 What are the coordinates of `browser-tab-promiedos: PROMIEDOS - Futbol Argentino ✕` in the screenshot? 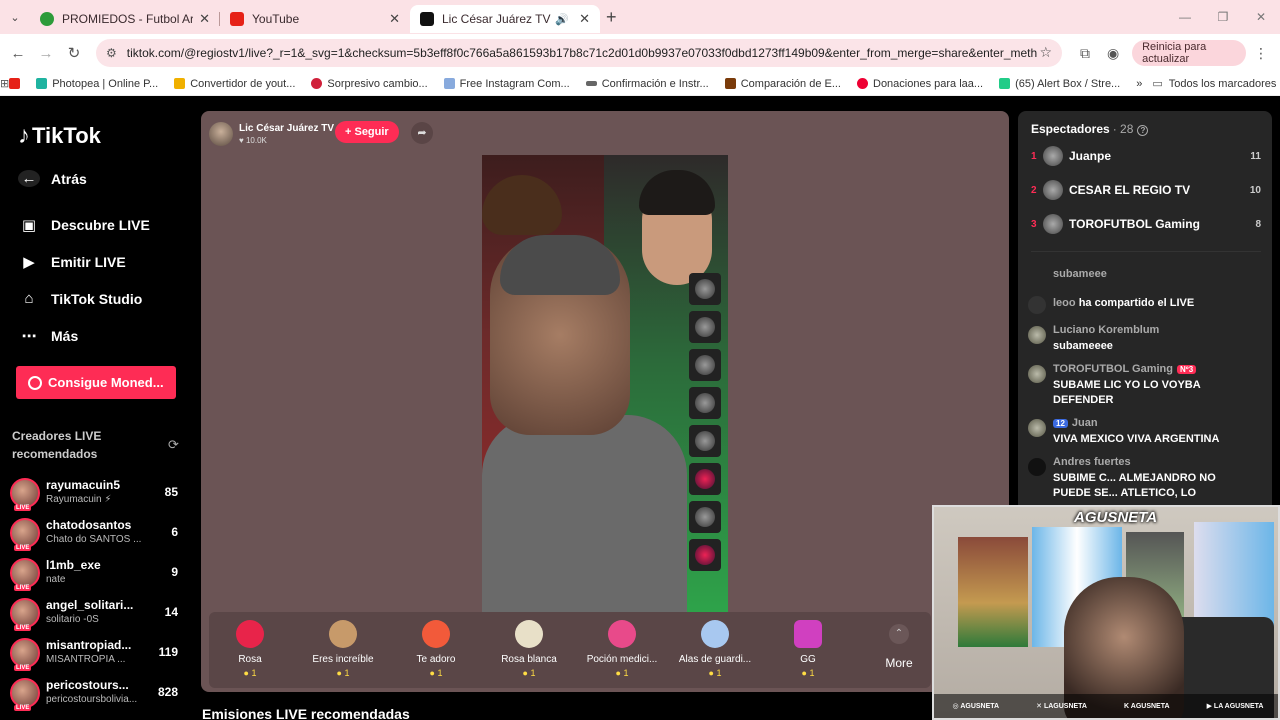 It's located at (125, 19).